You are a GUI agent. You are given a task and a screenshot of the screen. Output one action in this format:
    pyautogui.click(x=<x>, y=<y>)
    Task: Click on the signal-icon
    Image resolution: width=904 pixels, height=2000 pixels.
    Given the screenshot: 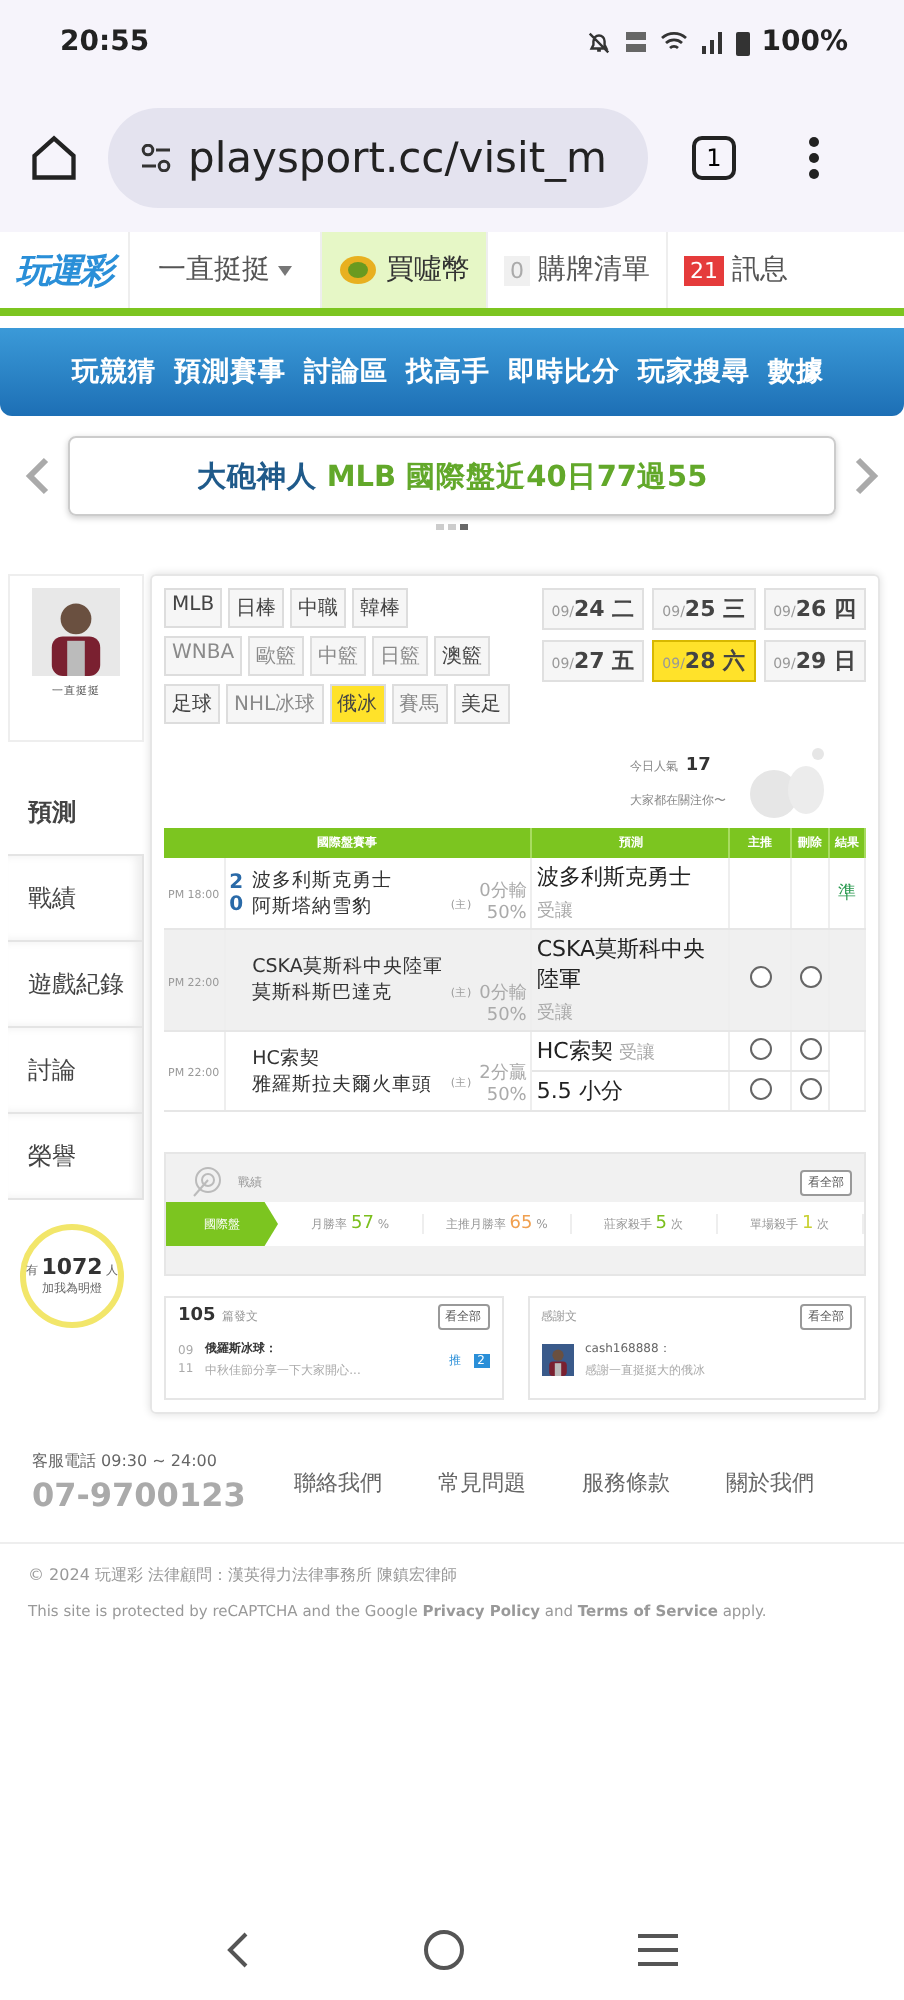 What is the action you would take?
    pyautogui.click(x=711, y=42)
    